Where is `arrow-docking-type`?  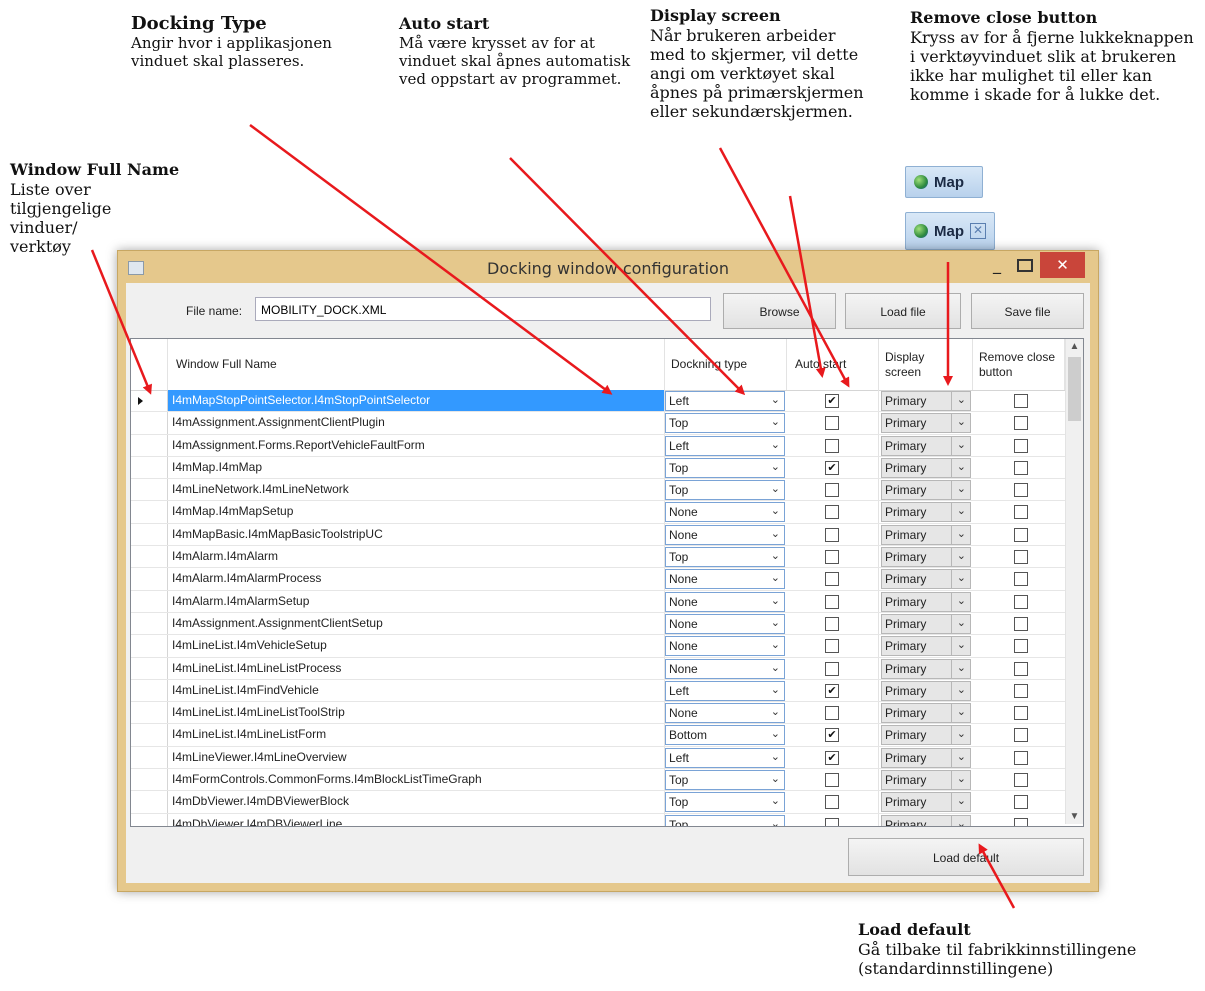
arrow-docking-type is located at coordinates (431, 259).